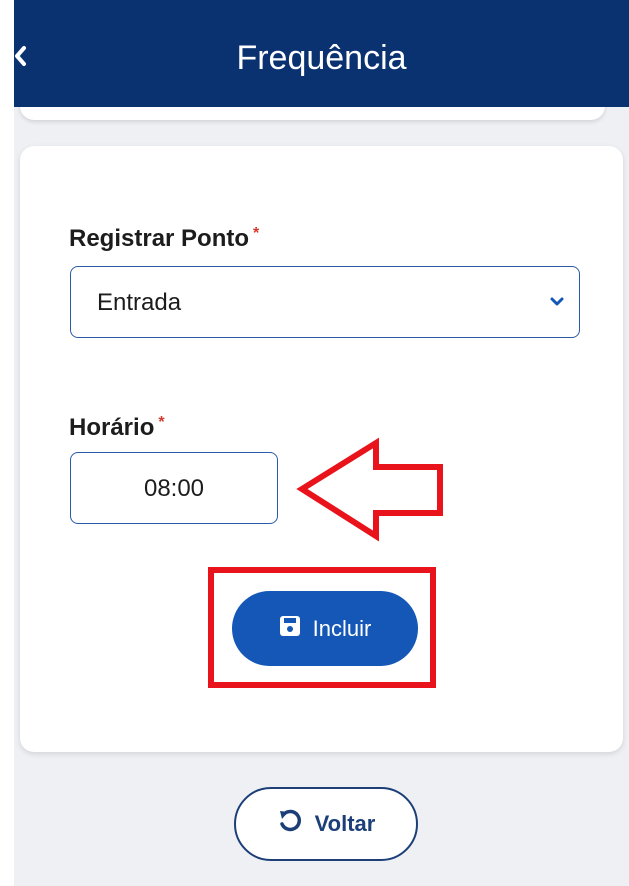  I want to click on header-bottom, so click(321, 97).